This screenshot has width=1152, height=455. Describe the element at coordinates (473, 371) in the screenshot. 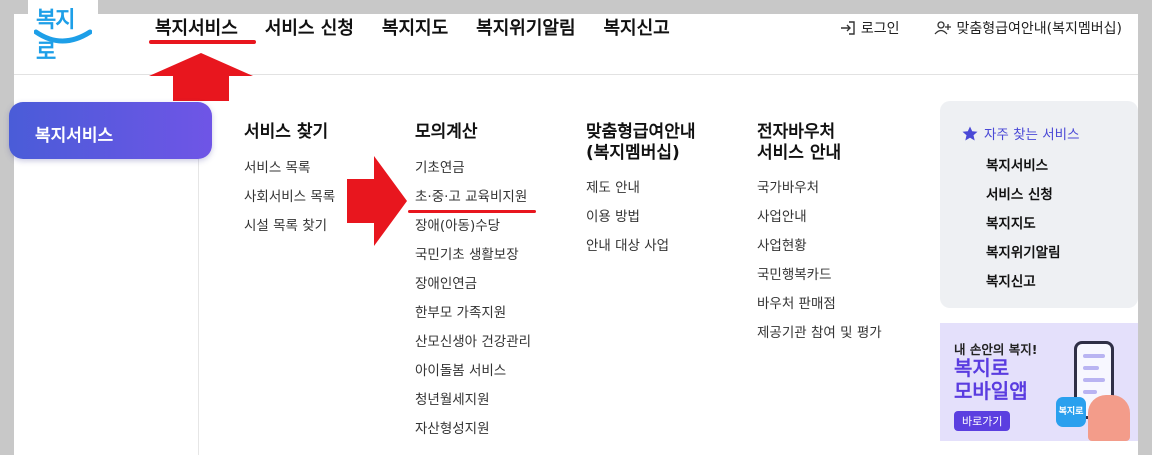

I see `submenu-item: 아이돌봄 서비스` at that location.